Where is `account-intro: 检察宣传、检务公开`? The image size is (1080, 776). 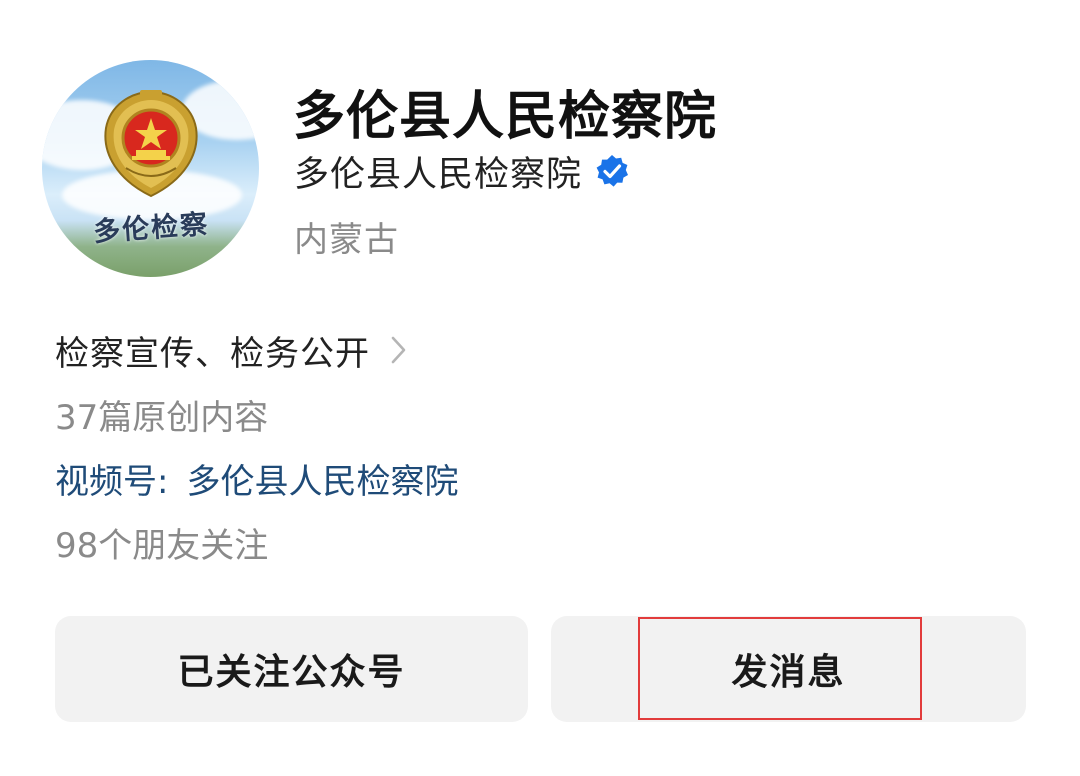 account-intro: 检察宣传、检务公开 is located at coordinates (212, 353).